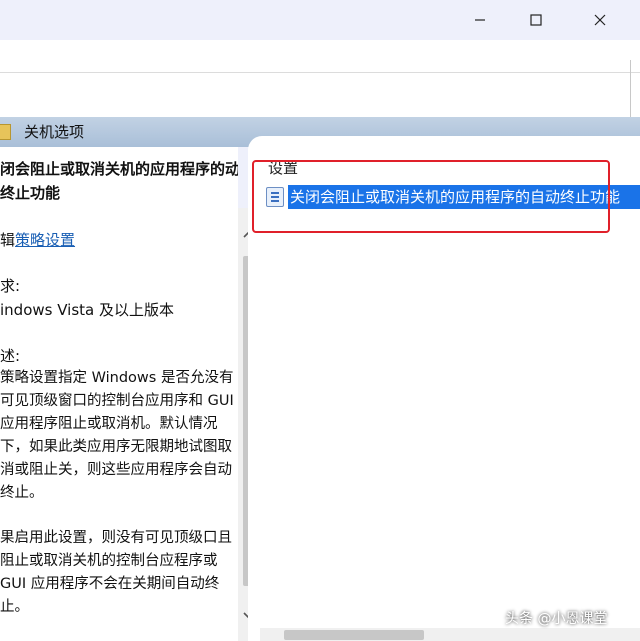 This screenshot has height=641, width=640. I want to click on requirements-value: indows Vista 及以上版本, so click(87, 310).